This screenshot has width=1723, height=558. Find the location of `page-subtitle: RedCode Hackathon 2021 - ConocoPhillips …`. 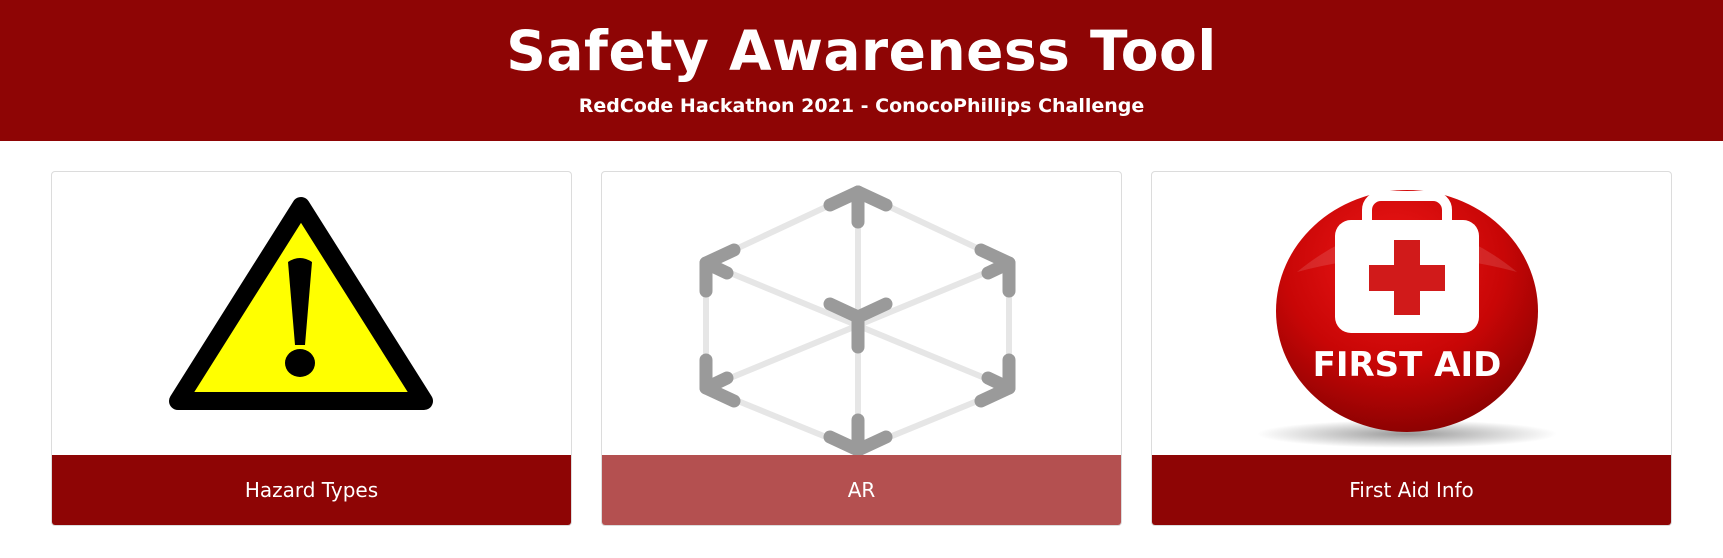

page-subtitle: RedCode Hackathon 2021 - ConocoPhillips … is located at coordinates (861, 106).